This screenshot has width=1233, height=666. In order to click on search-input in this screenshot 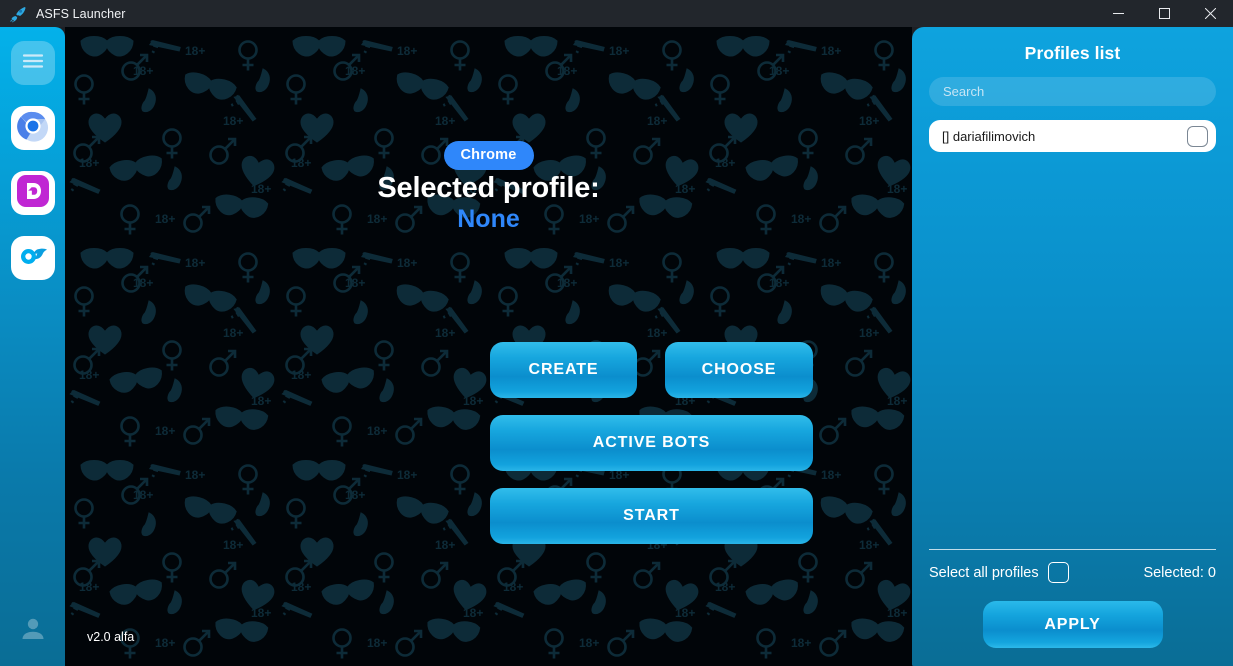, I will do `click(1072, 91)`.